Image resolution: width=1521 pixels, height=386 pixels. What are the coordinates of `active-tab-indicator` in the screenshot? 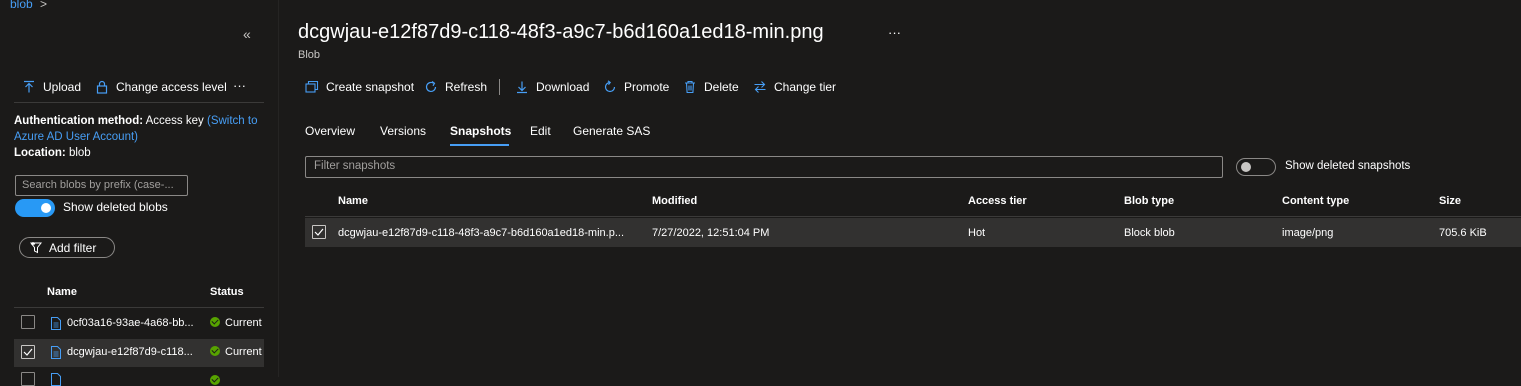 It's located at (479, 145).